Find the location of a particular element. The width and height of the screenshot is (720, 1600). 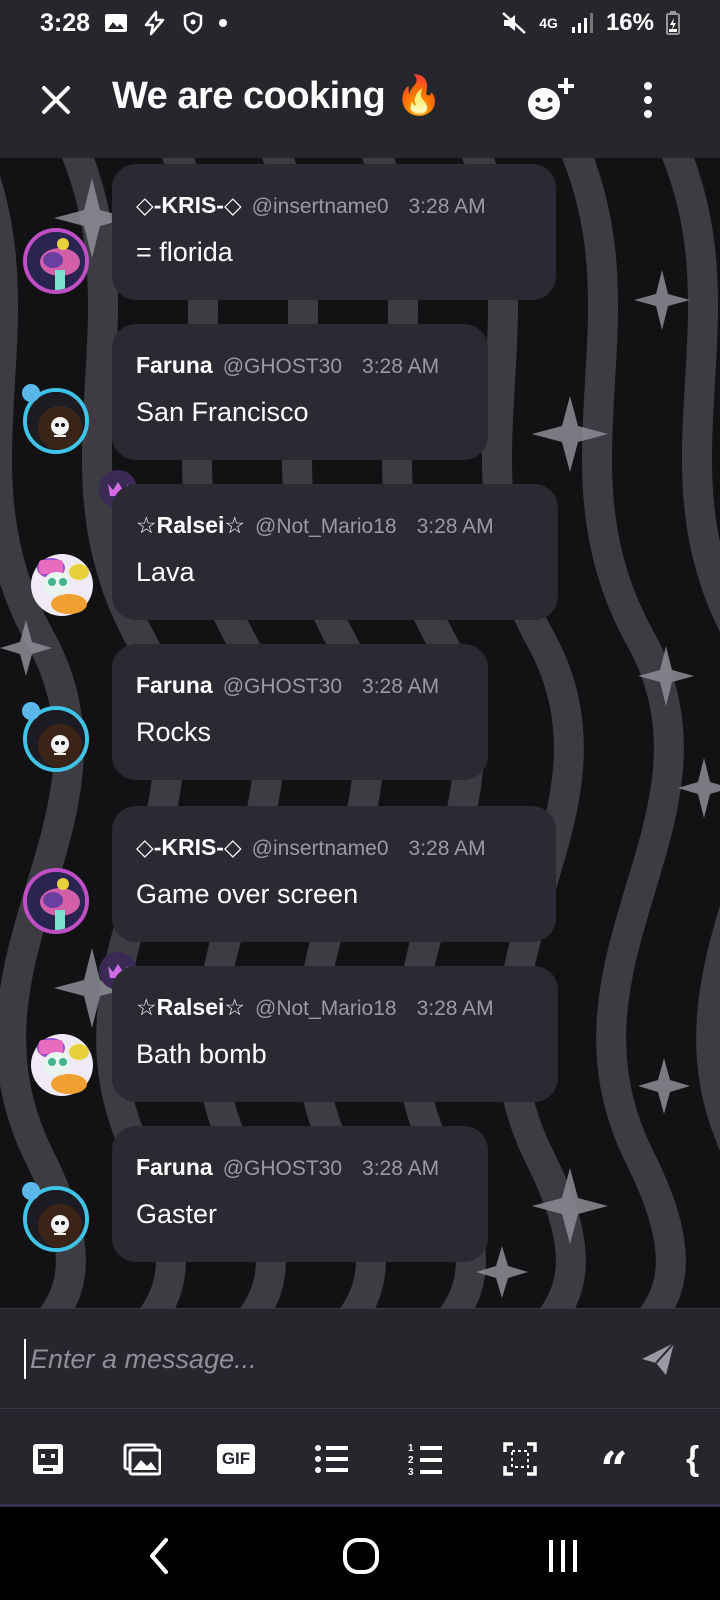

status-left: 3:28 is located at coordinates (134, 23).